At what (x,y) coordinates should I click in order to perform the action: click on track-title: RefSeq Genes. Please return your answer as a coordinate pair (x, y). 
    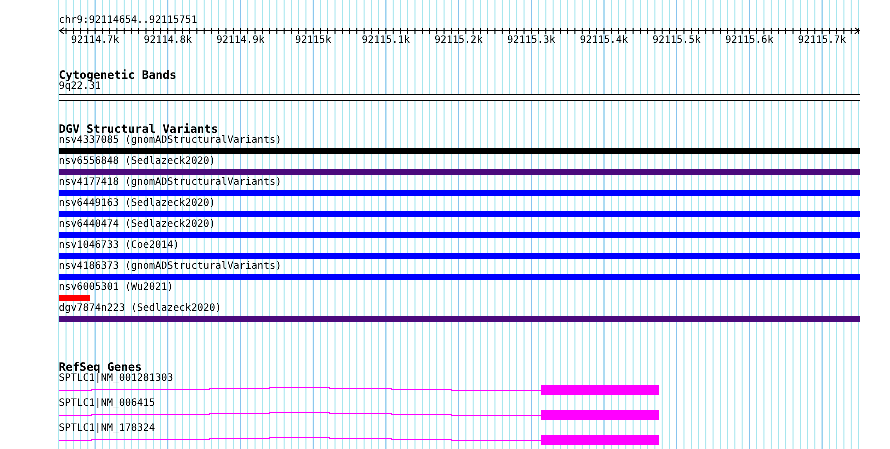
    Looking at the image, I should click on (100, 367).